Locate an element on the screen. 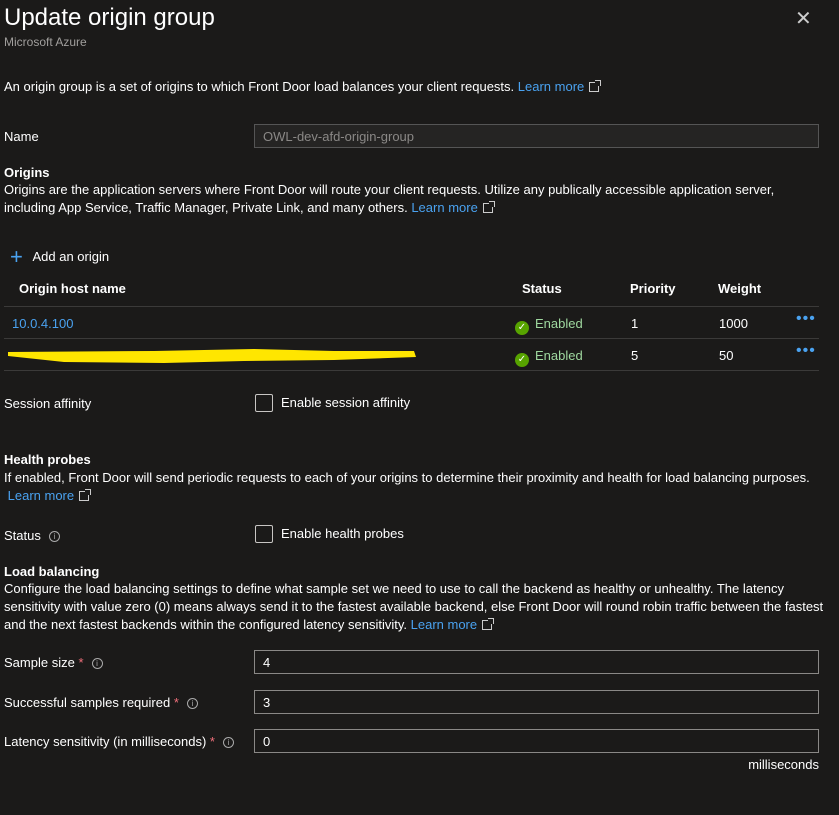 The width and height of the screenshot is (839, 815). session-affinity-checkbox-label: Enable session affinity is located at coordinates (346, 402).